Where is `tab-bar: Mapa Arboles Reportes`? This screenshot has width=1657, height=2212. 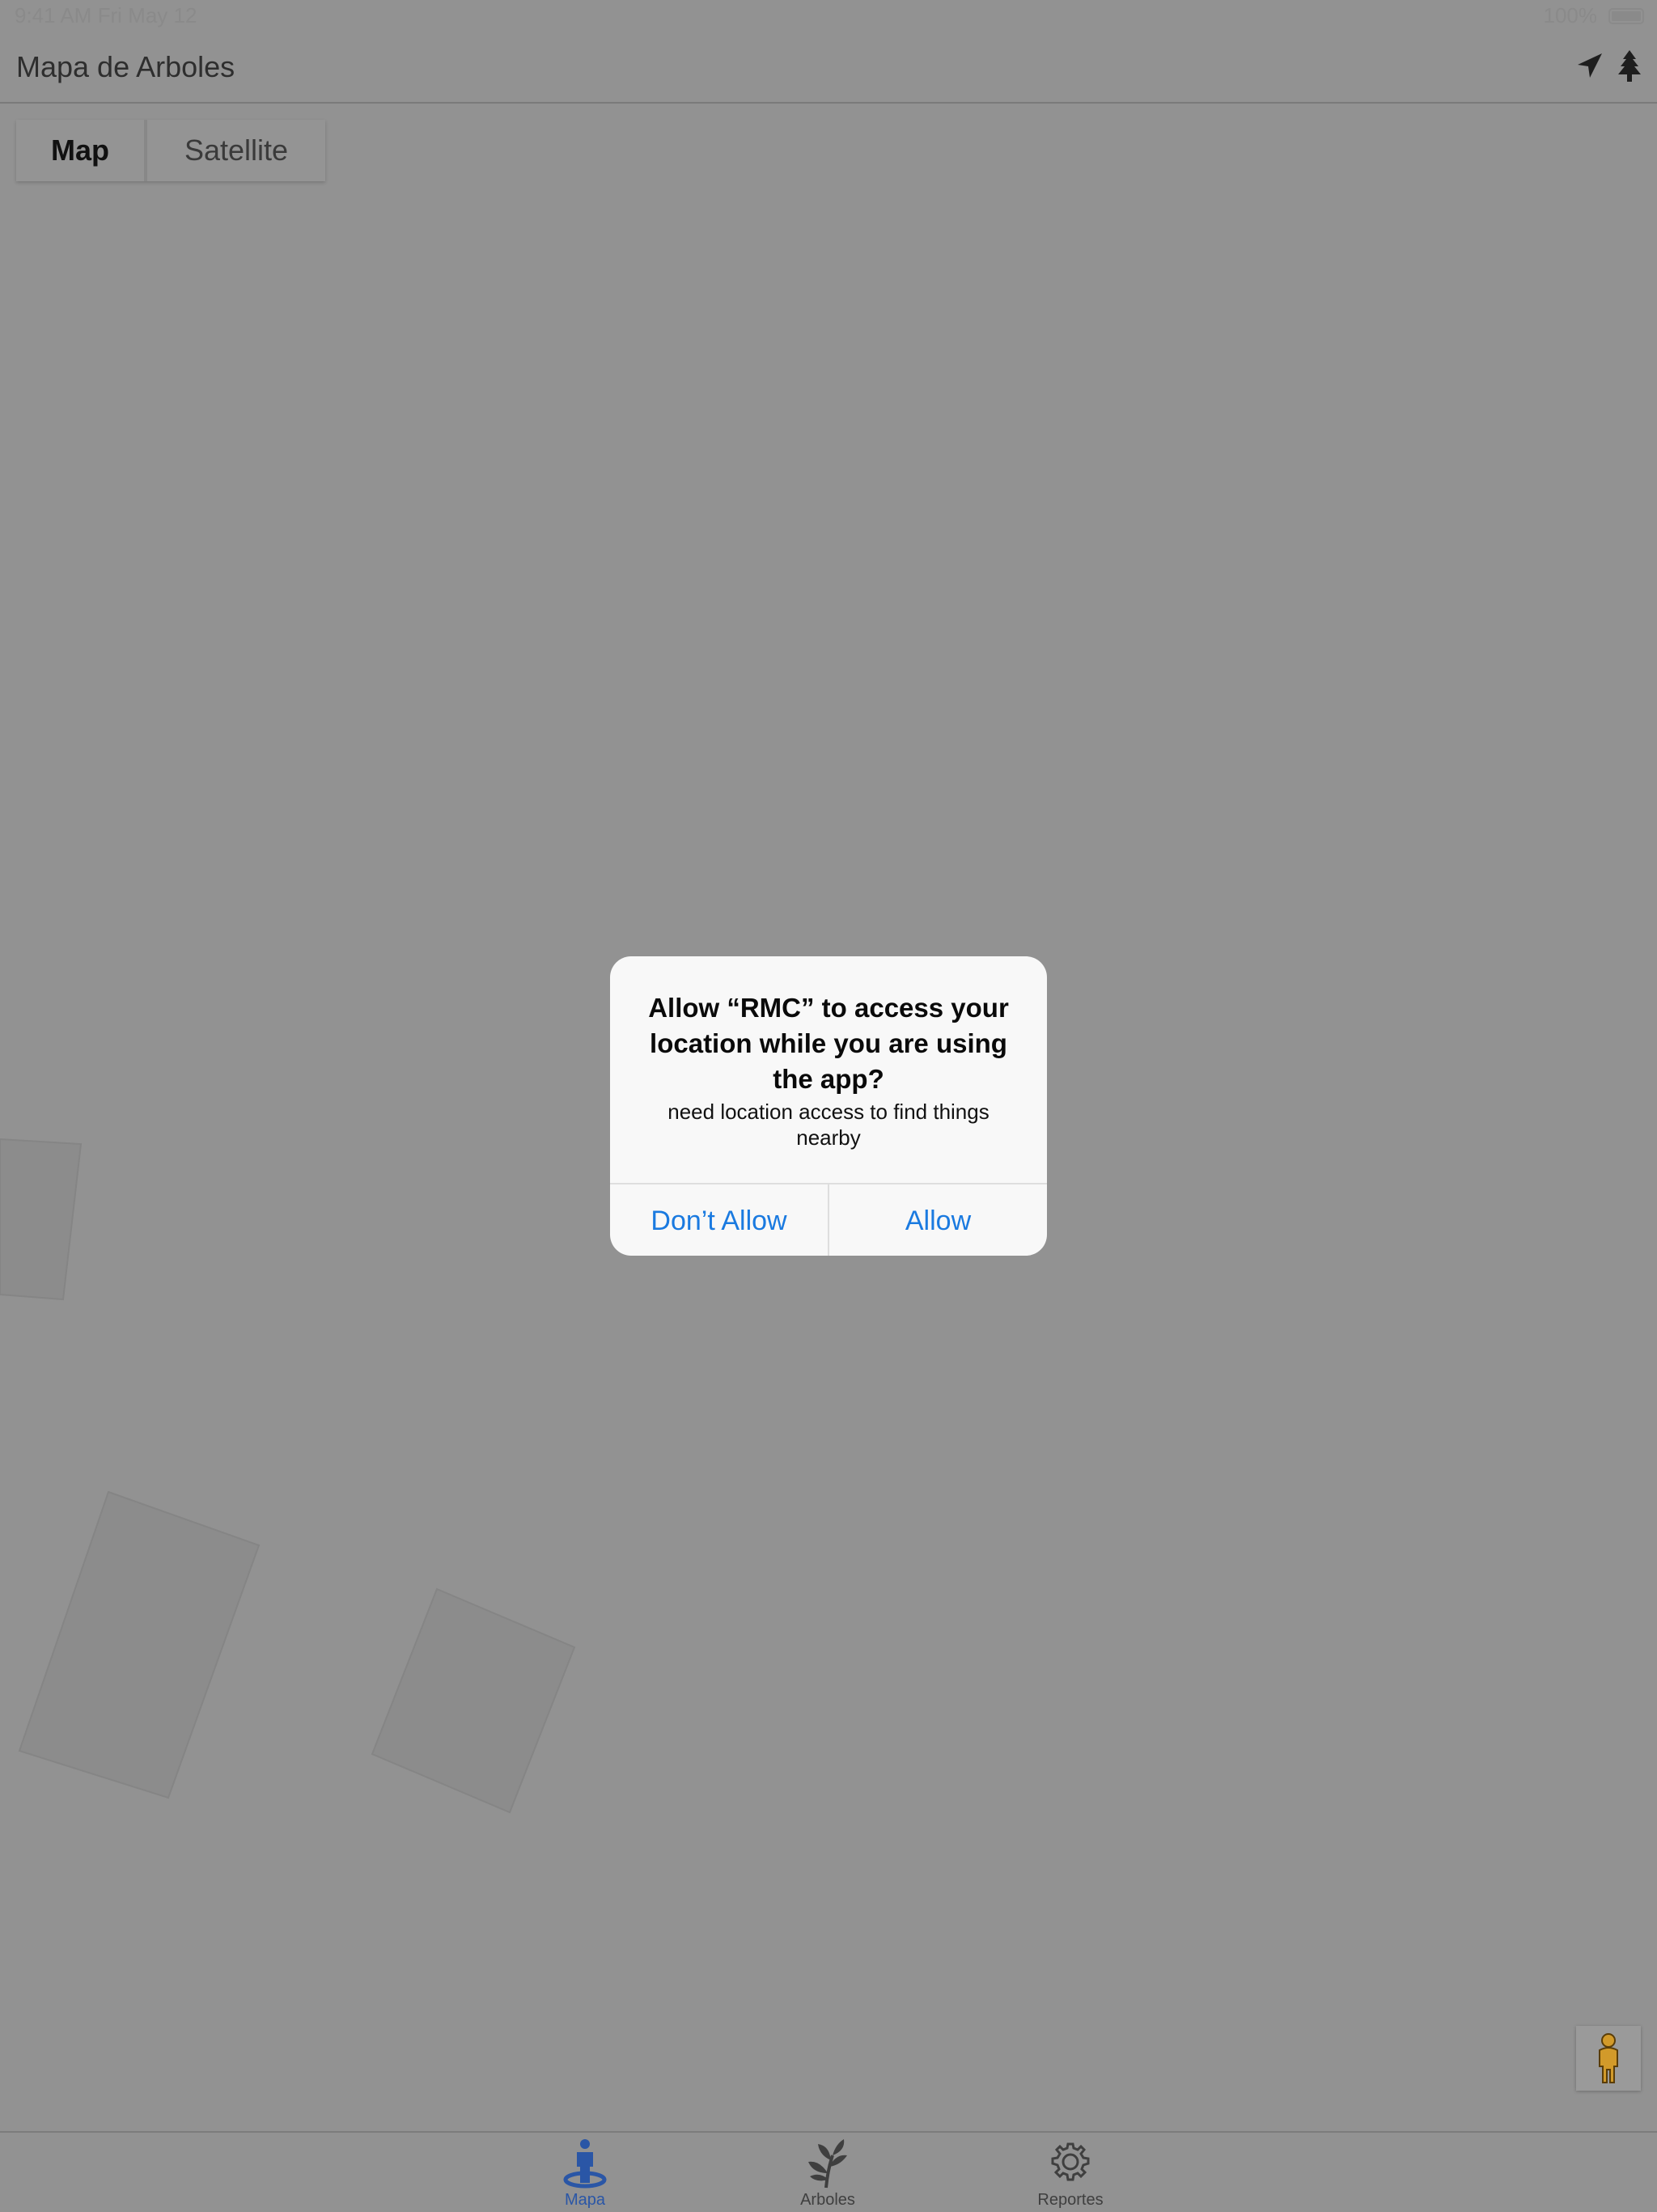
tab-bar: Mapa Arboles Reportes is located at coordinates (828, 2171).